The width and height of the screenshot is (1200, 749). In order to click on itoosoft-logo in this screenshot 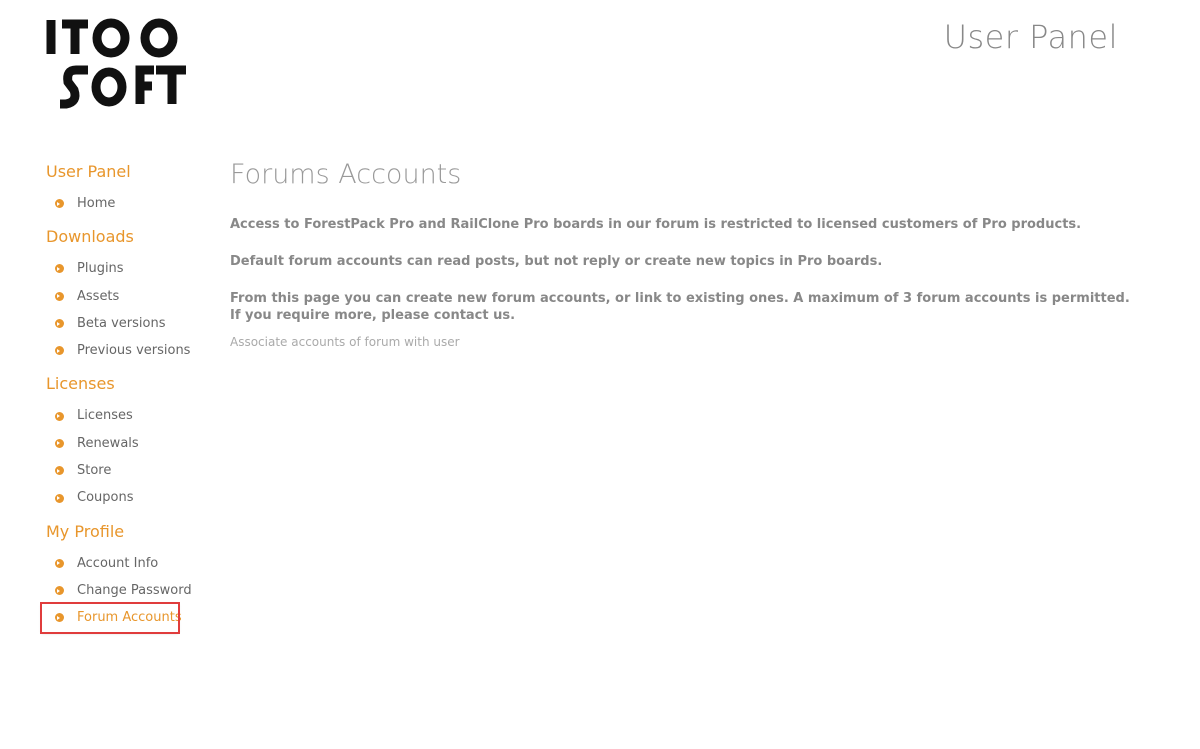, I will do `click(119, 62)`.